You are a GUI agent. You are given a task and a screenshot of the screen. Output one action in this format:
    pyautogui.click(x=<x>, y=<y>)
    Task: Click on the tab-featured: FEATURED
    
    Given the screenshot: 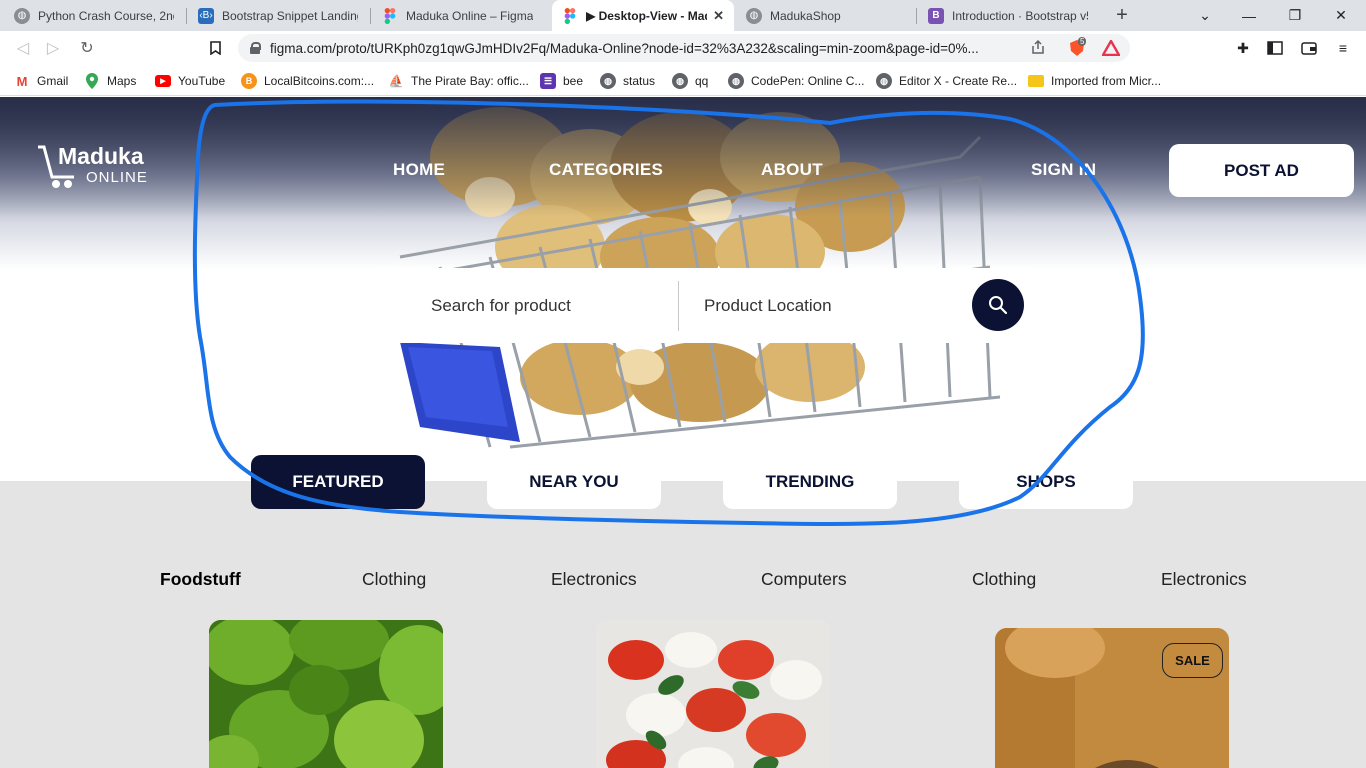 What is the action you would take?
    pyautogui.click(x=338, y=482)
    